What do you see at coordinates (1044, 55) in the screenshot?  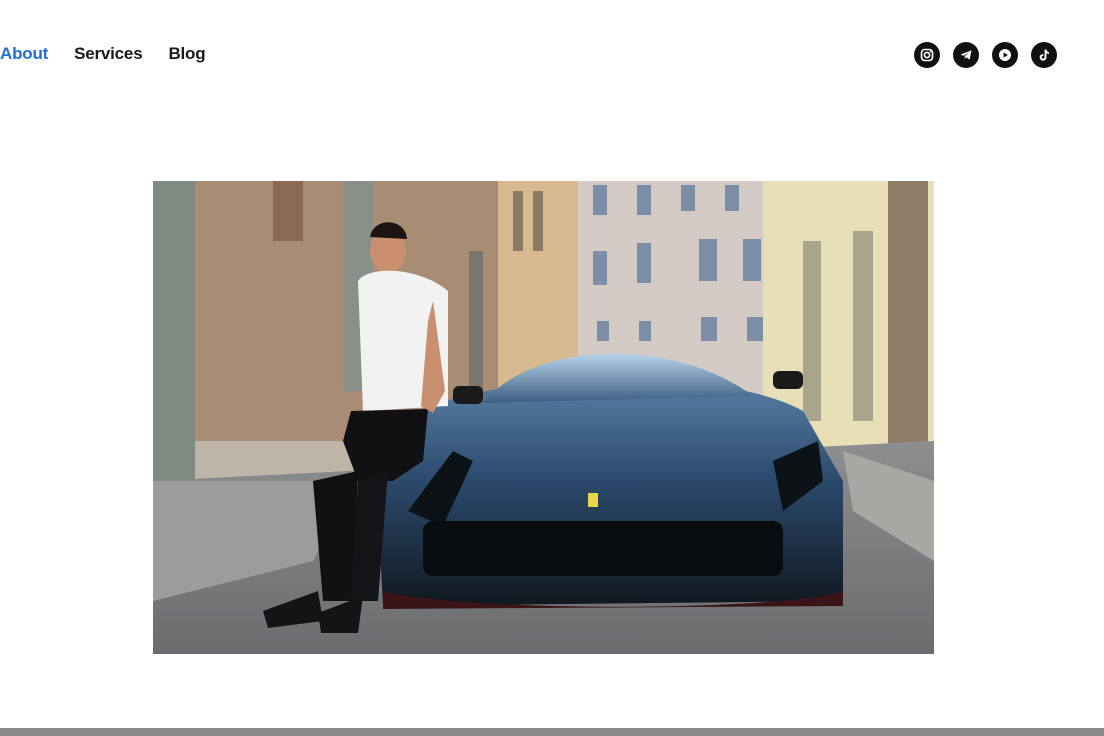 I see `tiktok-icon` at bounding box center [1044, 55].